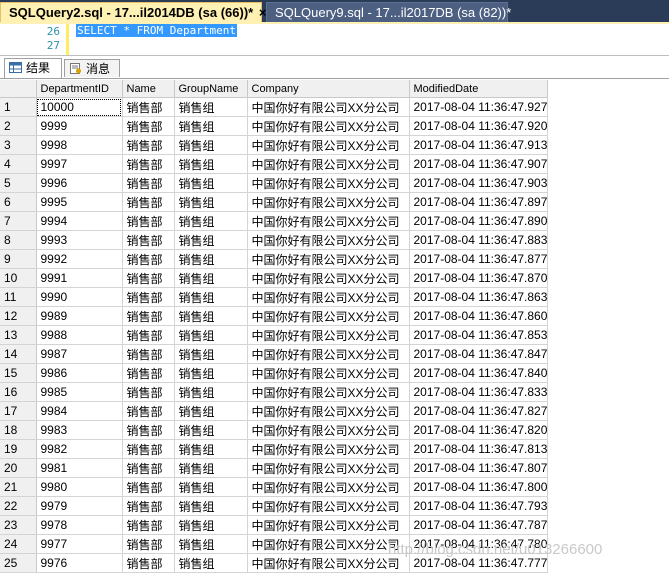 The width and height of the screenshot is (669, 574). I want to click on department-id-cell: 9980, so click(79, 487).